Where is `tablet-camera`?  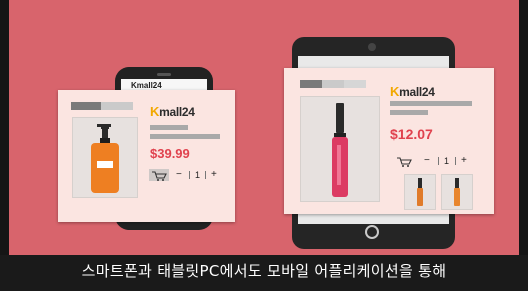
tablet-camera is located at coordinates (372, 47).